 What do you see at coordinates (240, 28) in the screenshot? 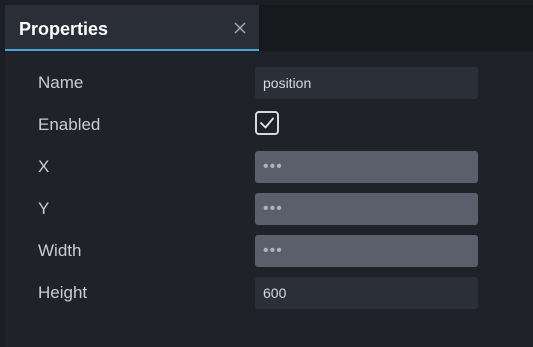
I see `close-icon` at bounding box center [240, 28].